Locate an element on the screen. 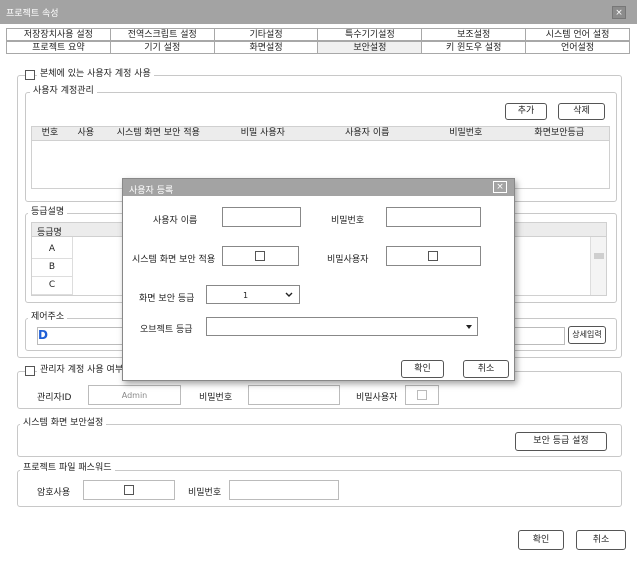  tab-device-settings: 기기 설정 is located at coordinates (162, 47).